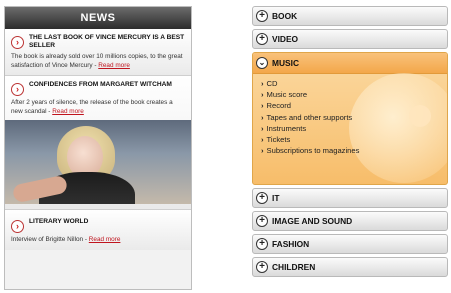 This screenshot has height=293, width=451. Describe the element at coordinates (354, 117) in the screenshot. I see `subcategory-item: › Tapes and other supports` at that location.